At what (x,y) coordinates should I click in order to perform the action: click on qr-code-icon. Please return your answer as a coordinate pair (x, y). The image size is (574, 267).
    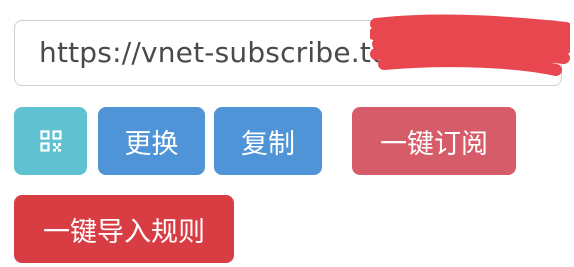
    Looking at the image, I should click on (50, 141).